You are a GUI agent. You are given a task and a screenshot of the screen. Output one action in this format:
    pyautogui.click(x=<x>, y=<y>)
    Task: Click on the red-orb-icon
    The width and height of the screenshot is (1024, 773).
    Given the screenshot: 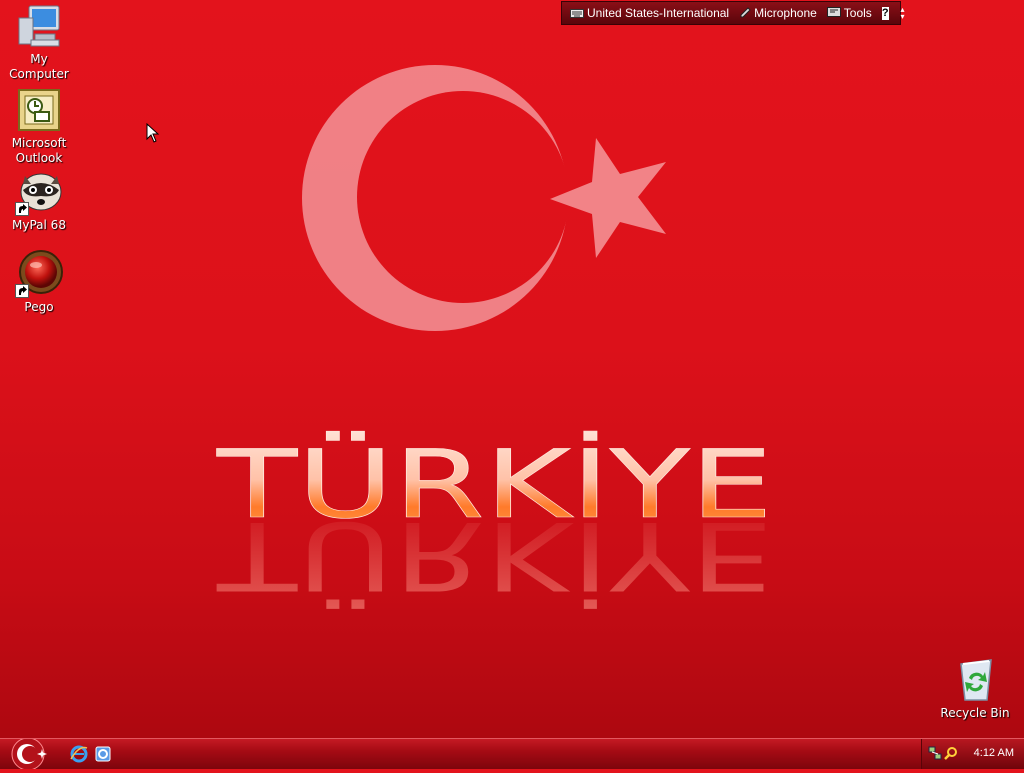 What is the action you would take?
    pyautogui.click(x=39, y=274)
    